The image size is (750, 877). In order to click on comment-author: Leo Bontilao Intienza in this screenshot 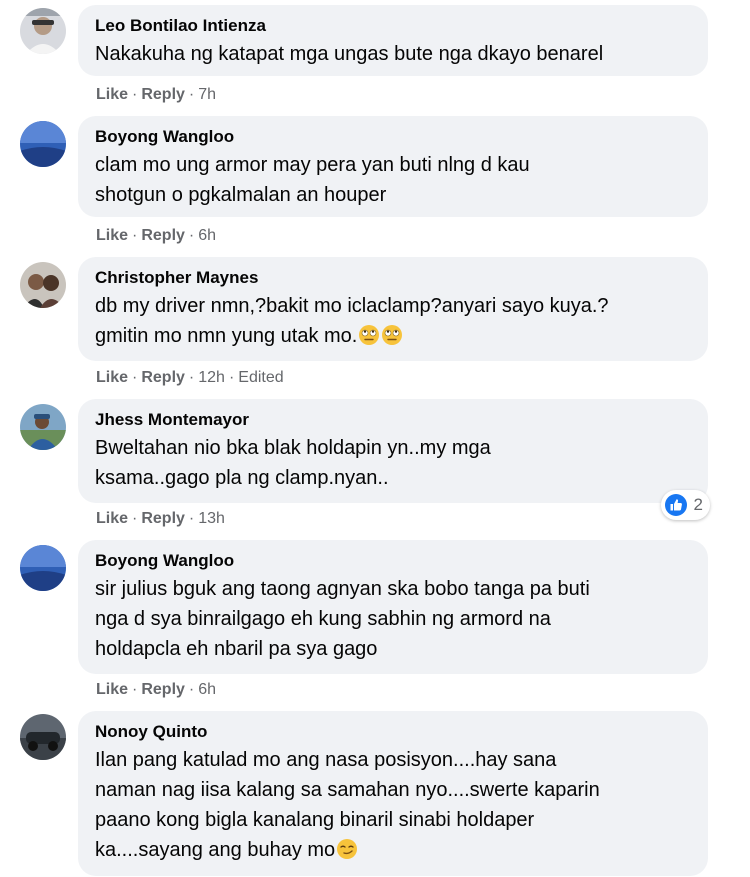, I will do `click(393, 26)`.